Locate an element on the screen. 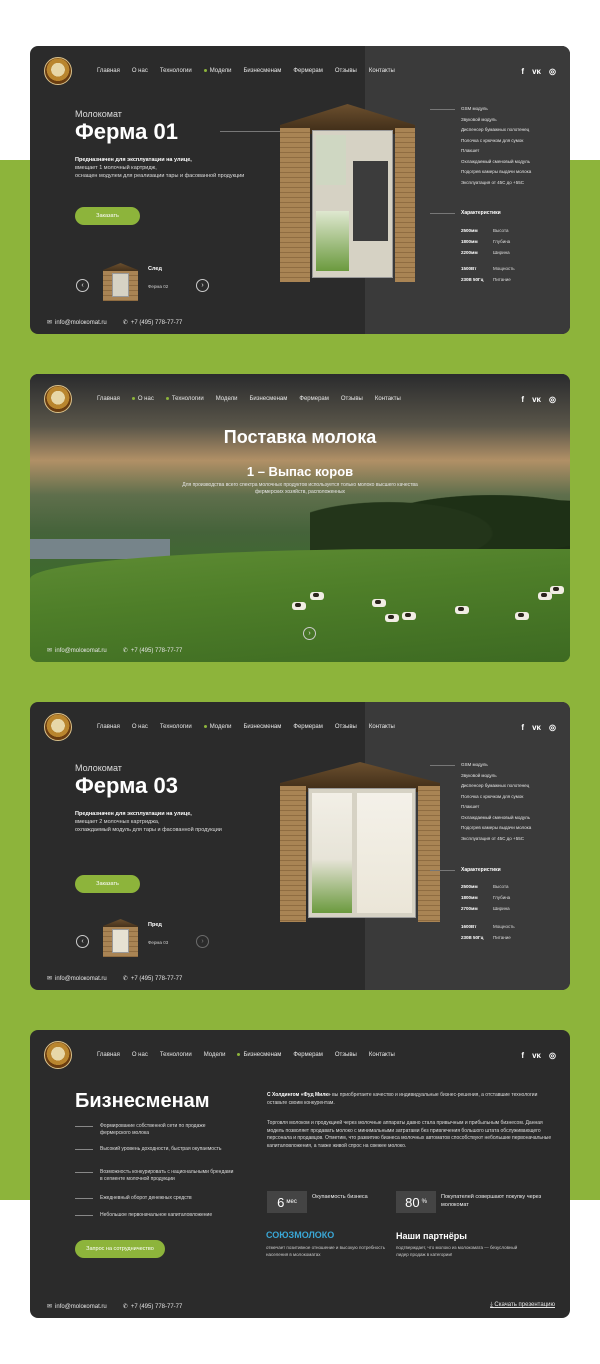 The image size is (600, 1364). characteristics-heading: Характеристики is located at coordinates (481, 213).